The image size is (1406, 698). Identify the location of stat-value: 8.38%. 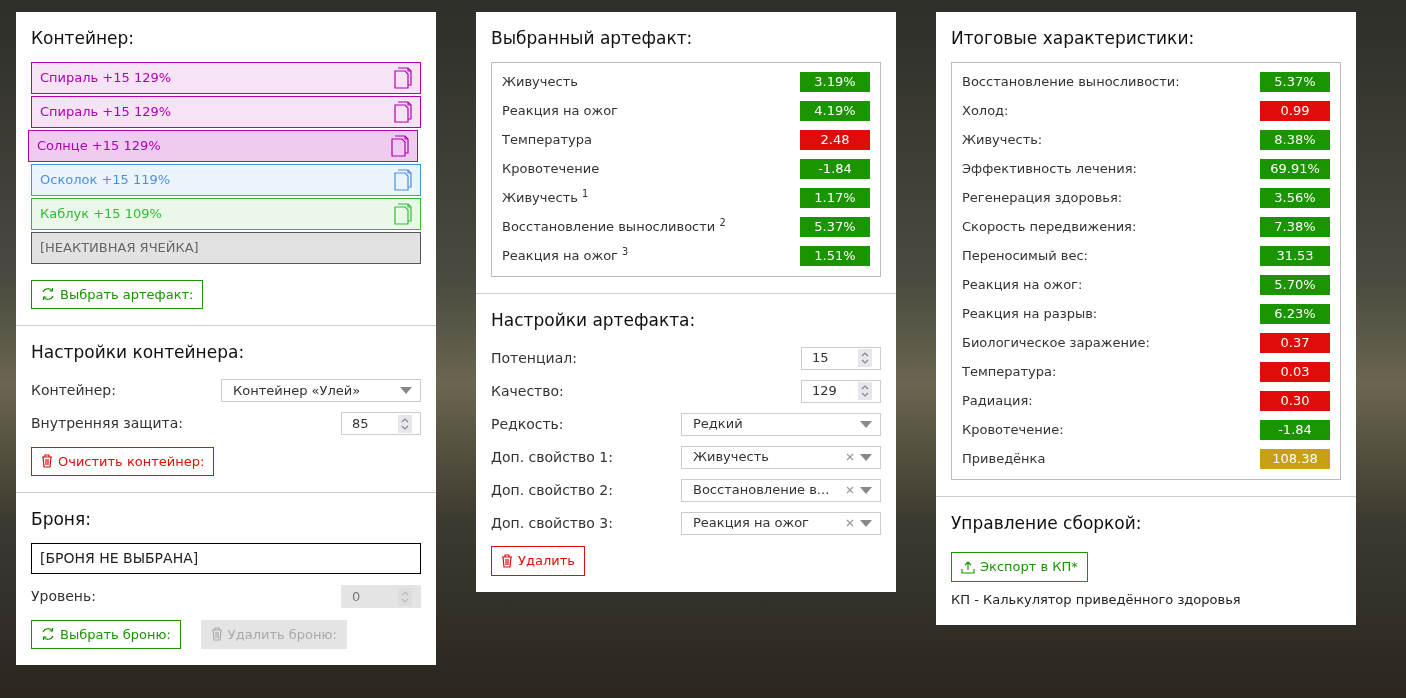
(1295, 140).